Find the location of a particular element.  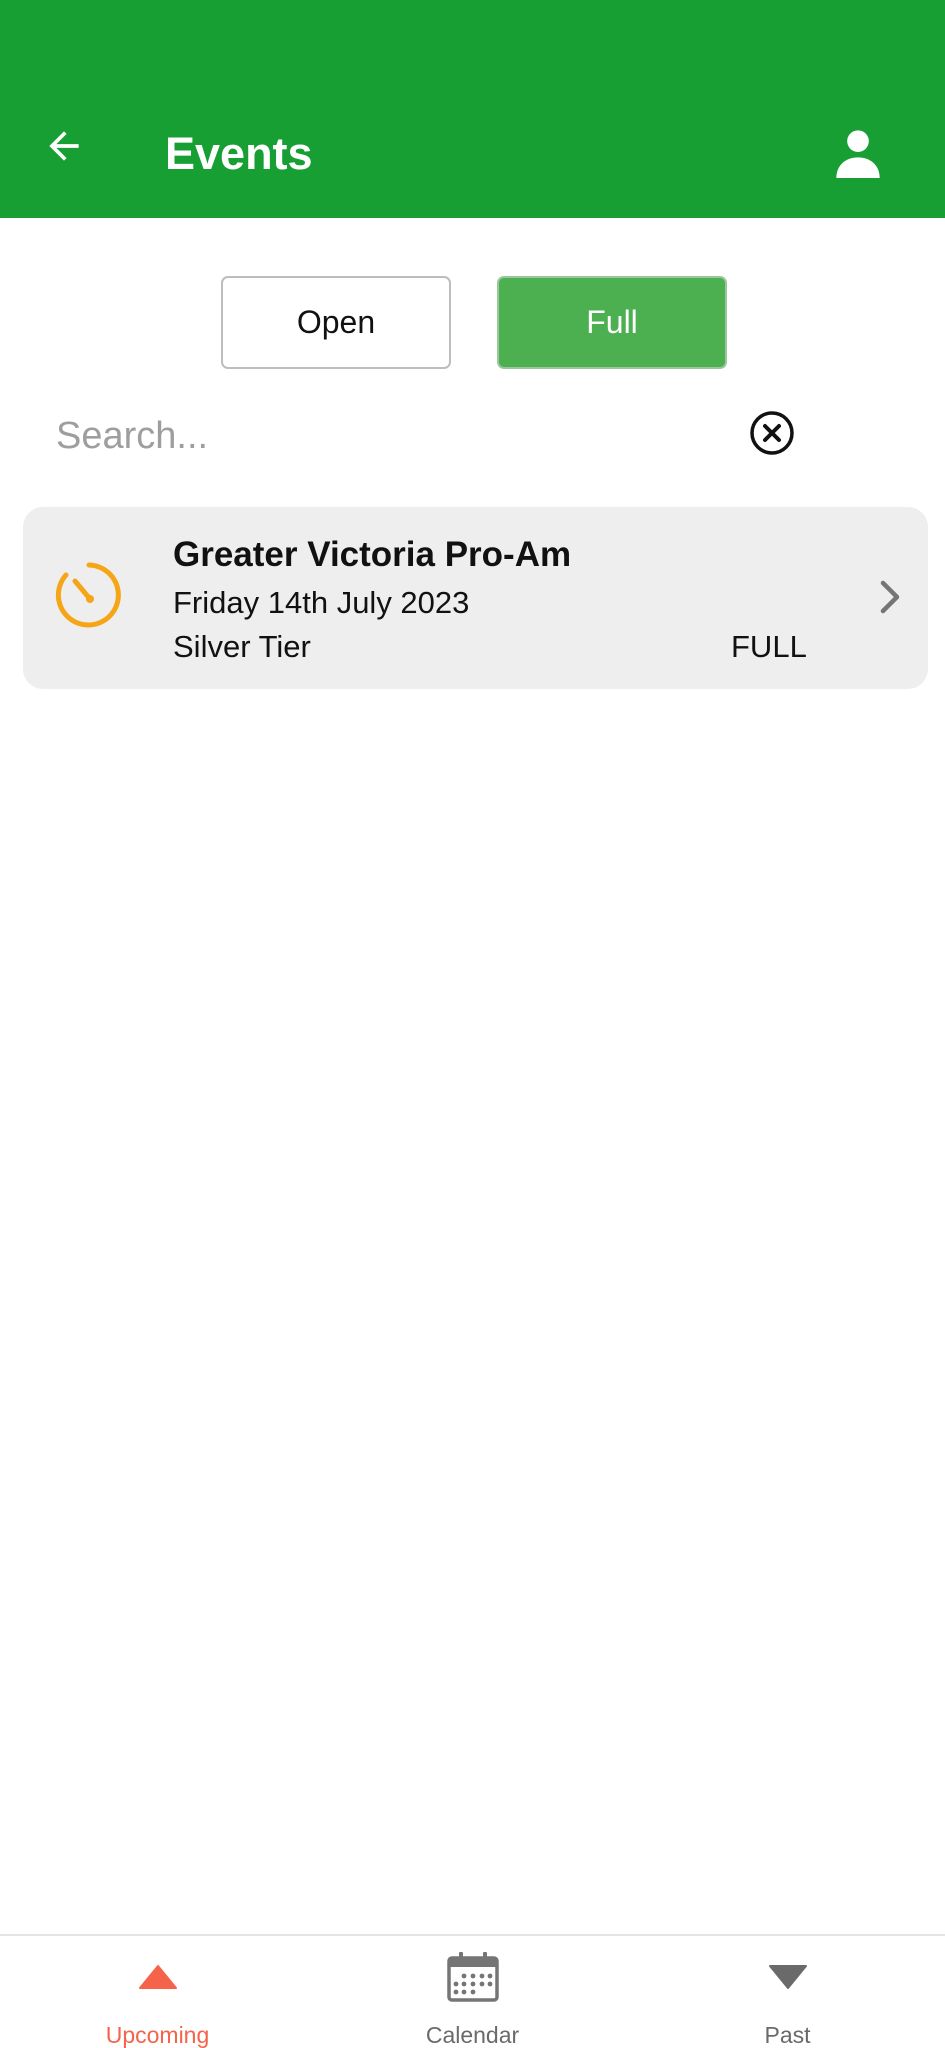

search-clear-button is located at coordinates (772, 433).